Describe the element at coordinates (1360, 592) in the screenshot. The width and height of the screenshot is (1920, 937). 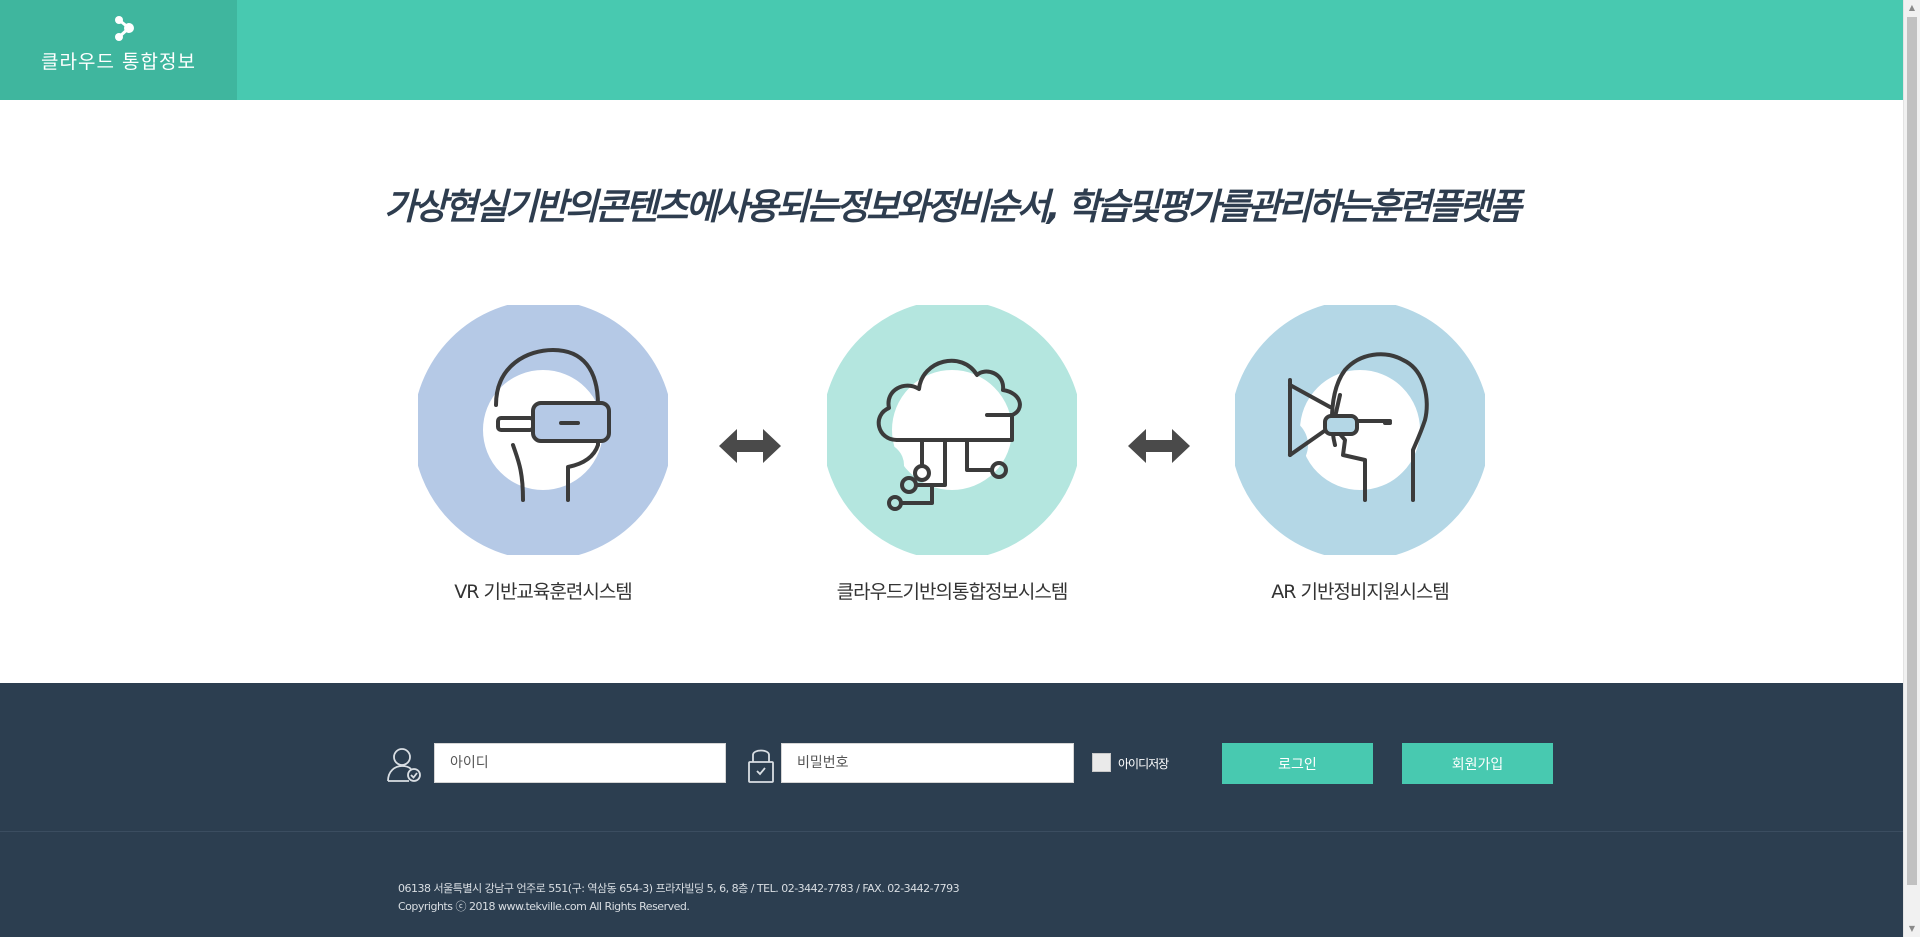
I see `feature-label-ar: AR 기반정비지원시스템` at that location.